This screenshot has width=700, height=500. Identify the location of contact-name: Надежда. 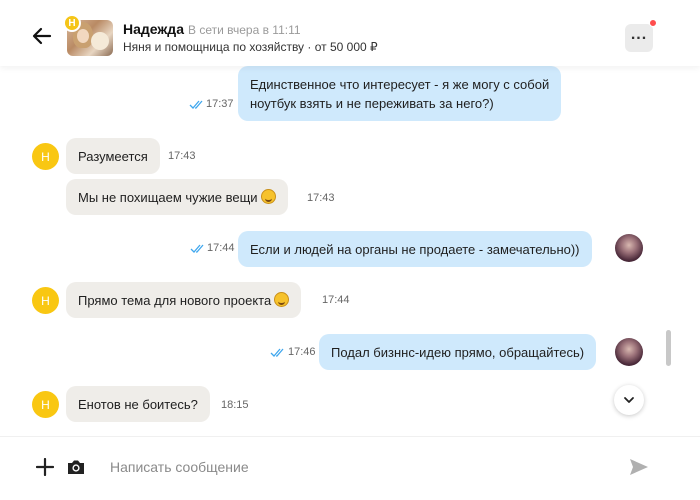
(153, 29).